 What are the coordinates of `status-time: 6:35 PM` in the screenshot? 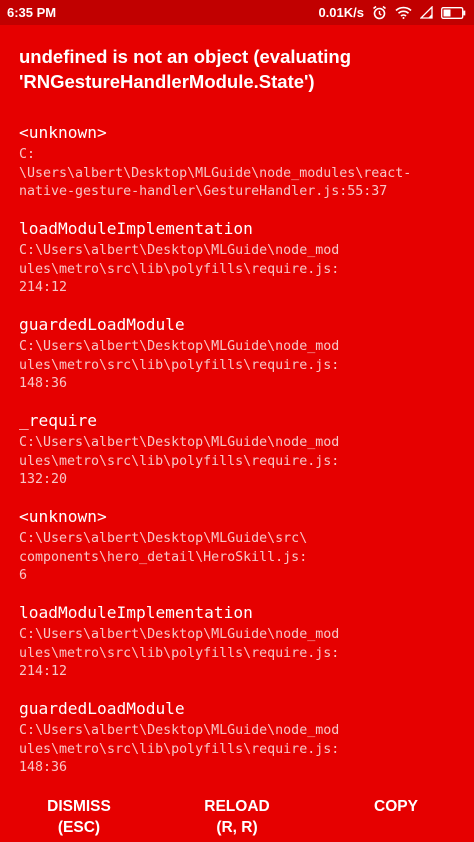 It's located at (32, 12).